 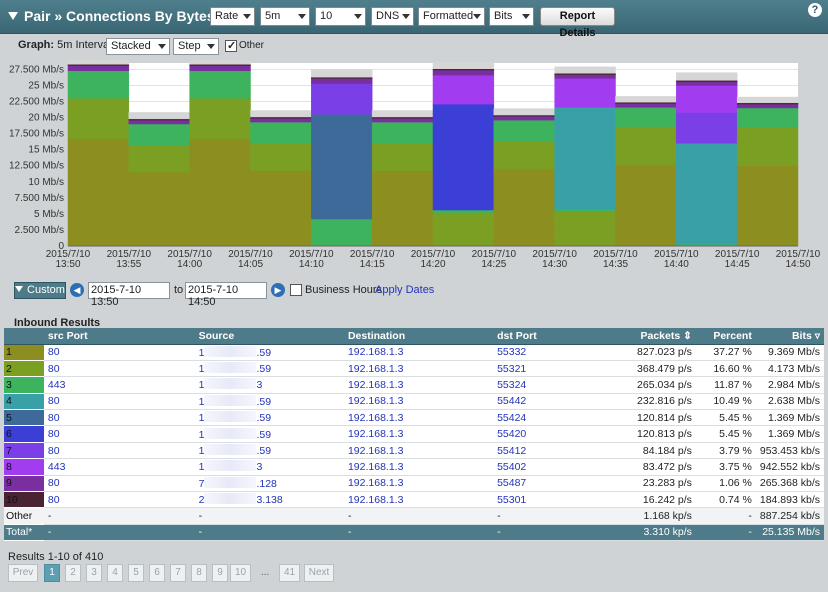 I want to click on stack-segment-s2-c12, so click(x=767, y=146).